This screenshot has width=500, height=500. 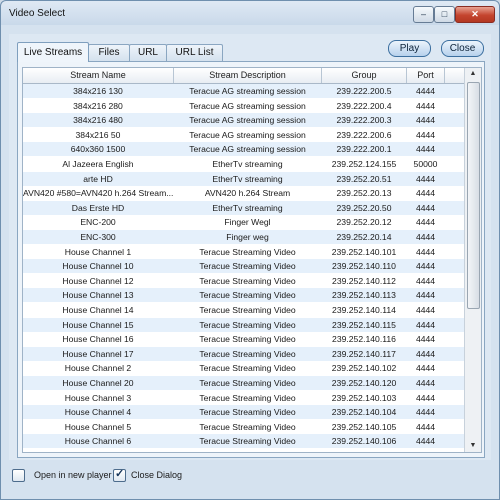 I want to click on open-in-new-player-checkbox, so click(x=18, y=475).